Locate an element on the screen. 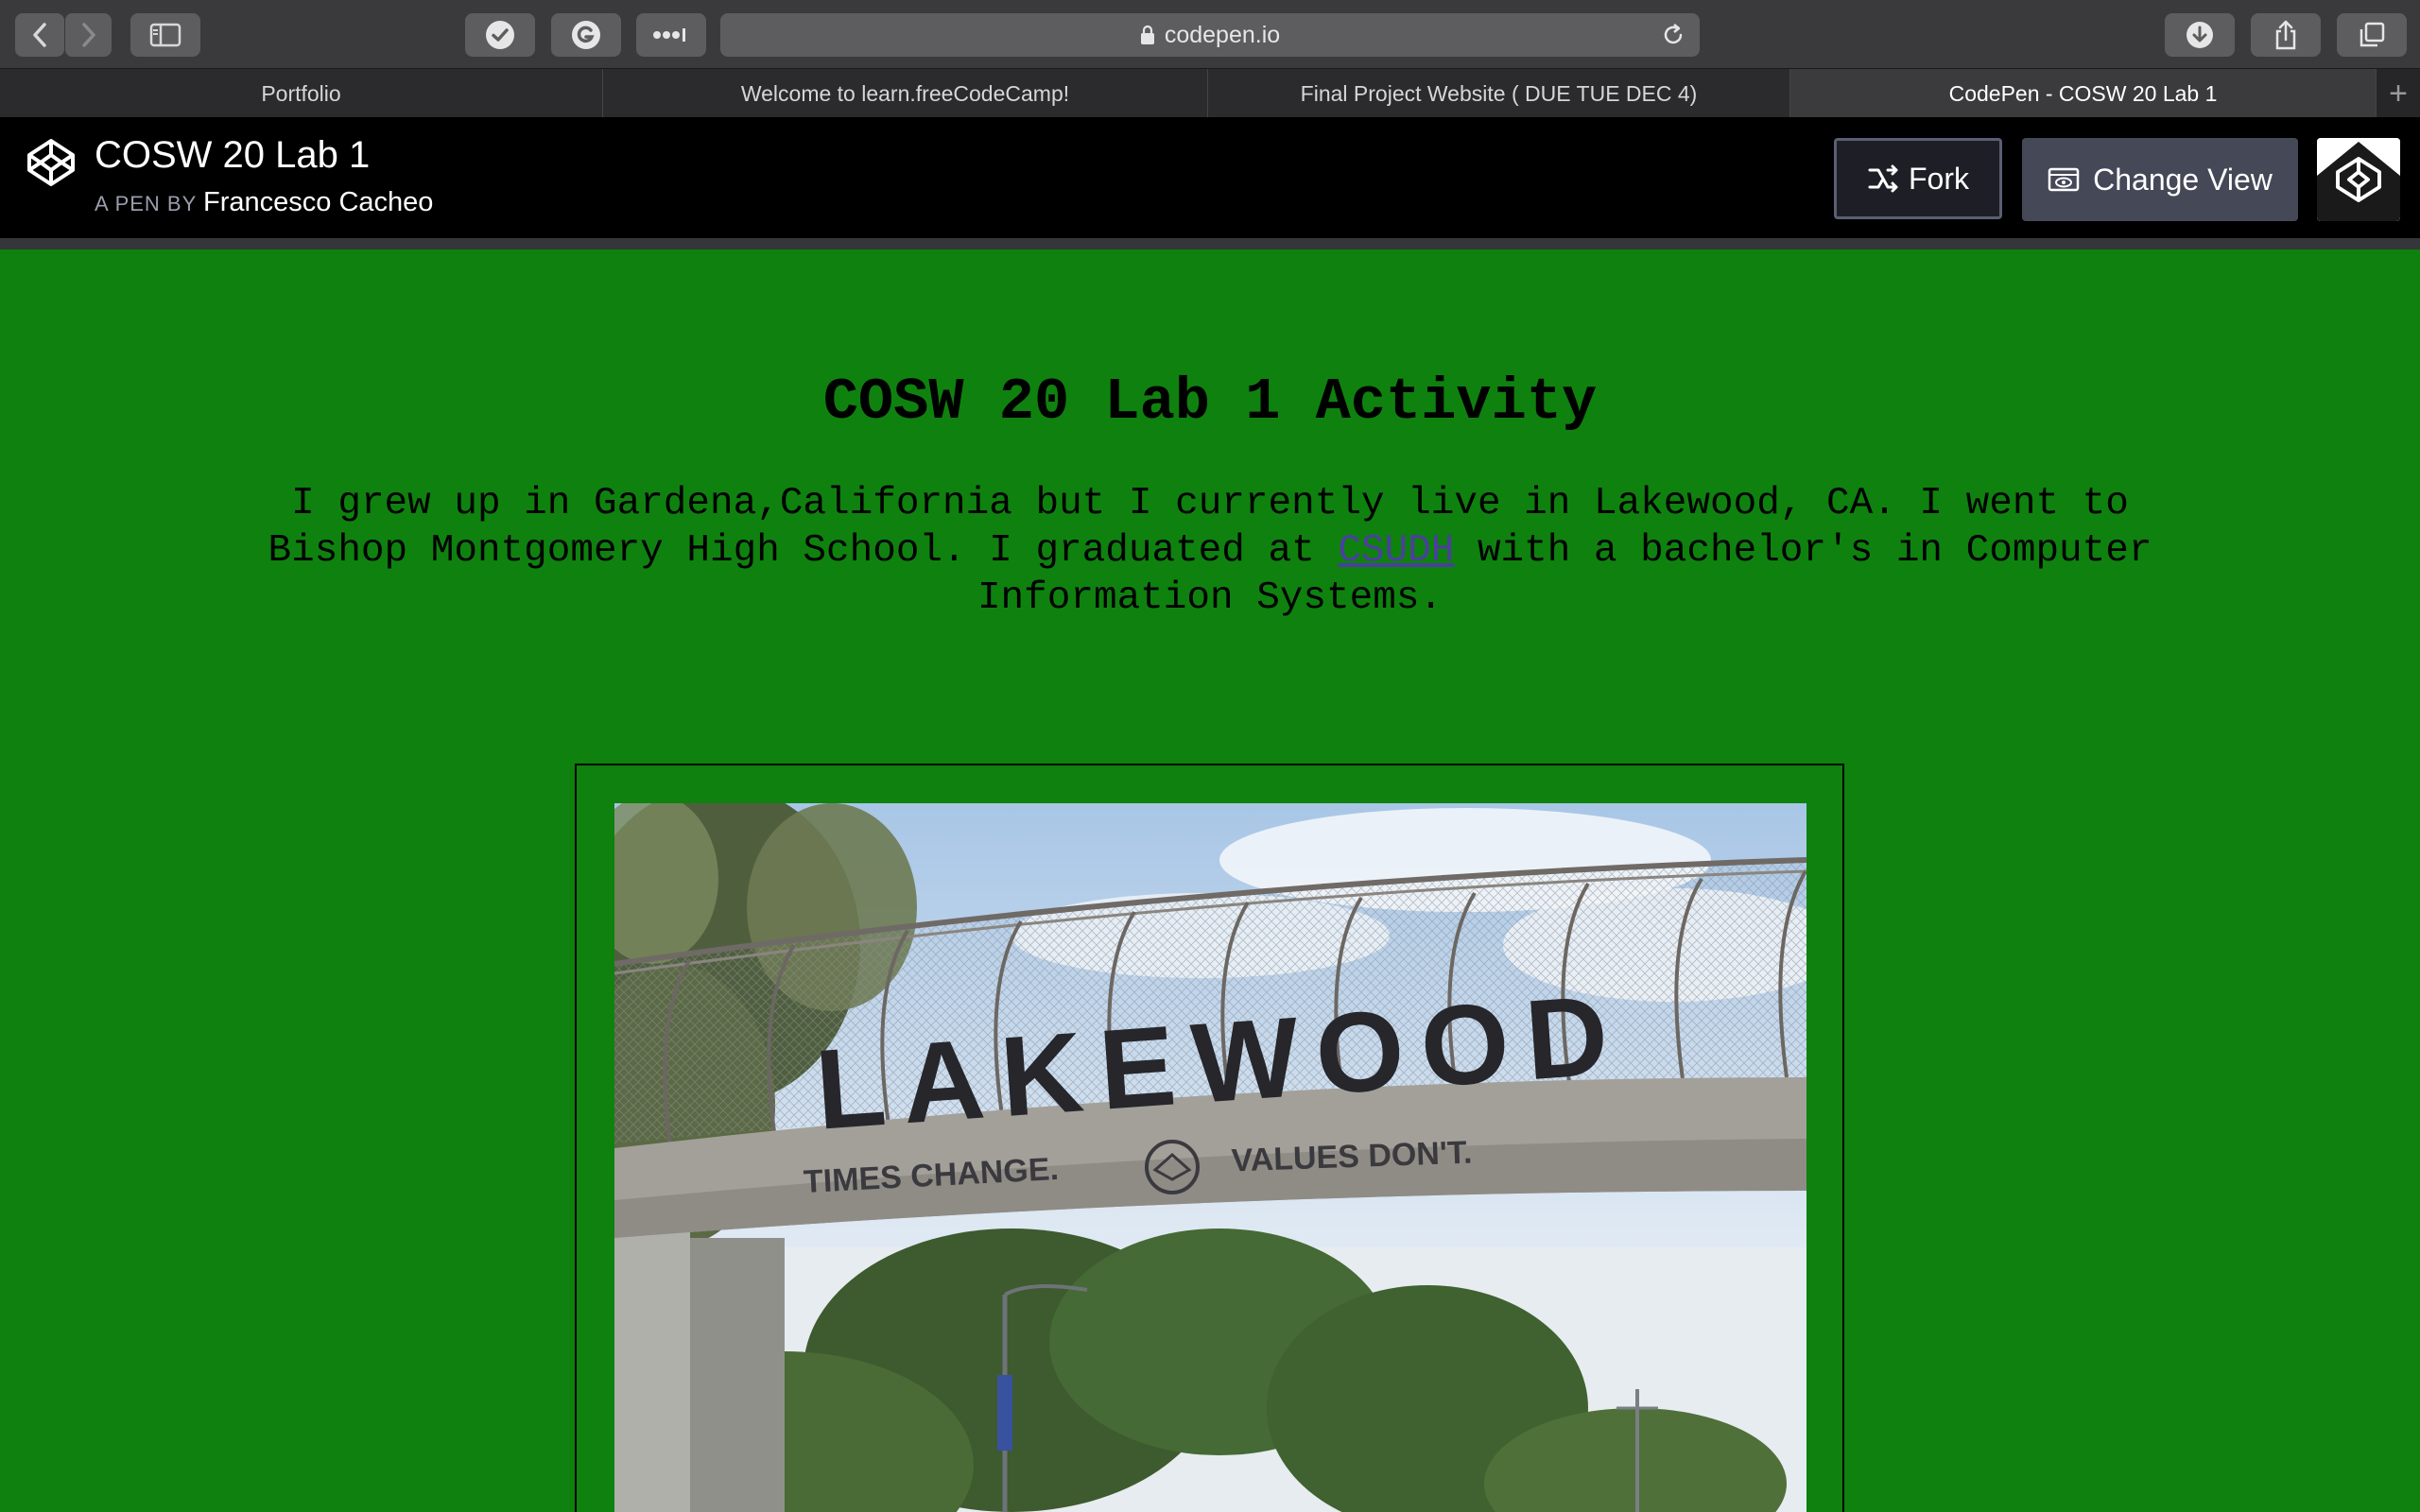 The width and height of the screenshot is (2420, 1512). tab-label: Final Project Website ( DUE TUE DEC 4) is located at coordinates (1499, 93).